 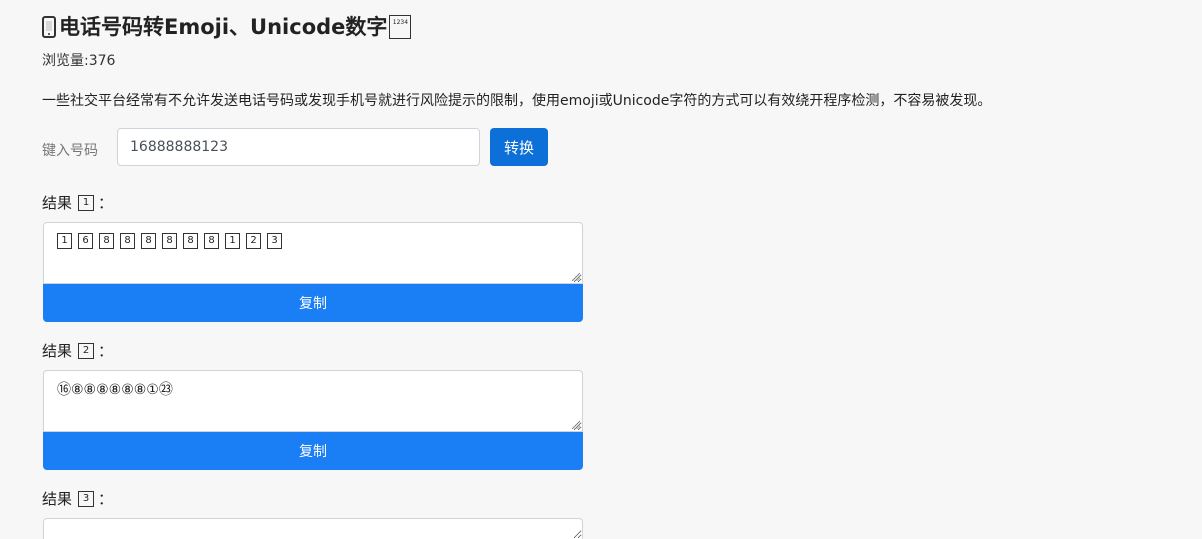 I want to click on copy-button-2: 复制, so click(x=313, y=451).